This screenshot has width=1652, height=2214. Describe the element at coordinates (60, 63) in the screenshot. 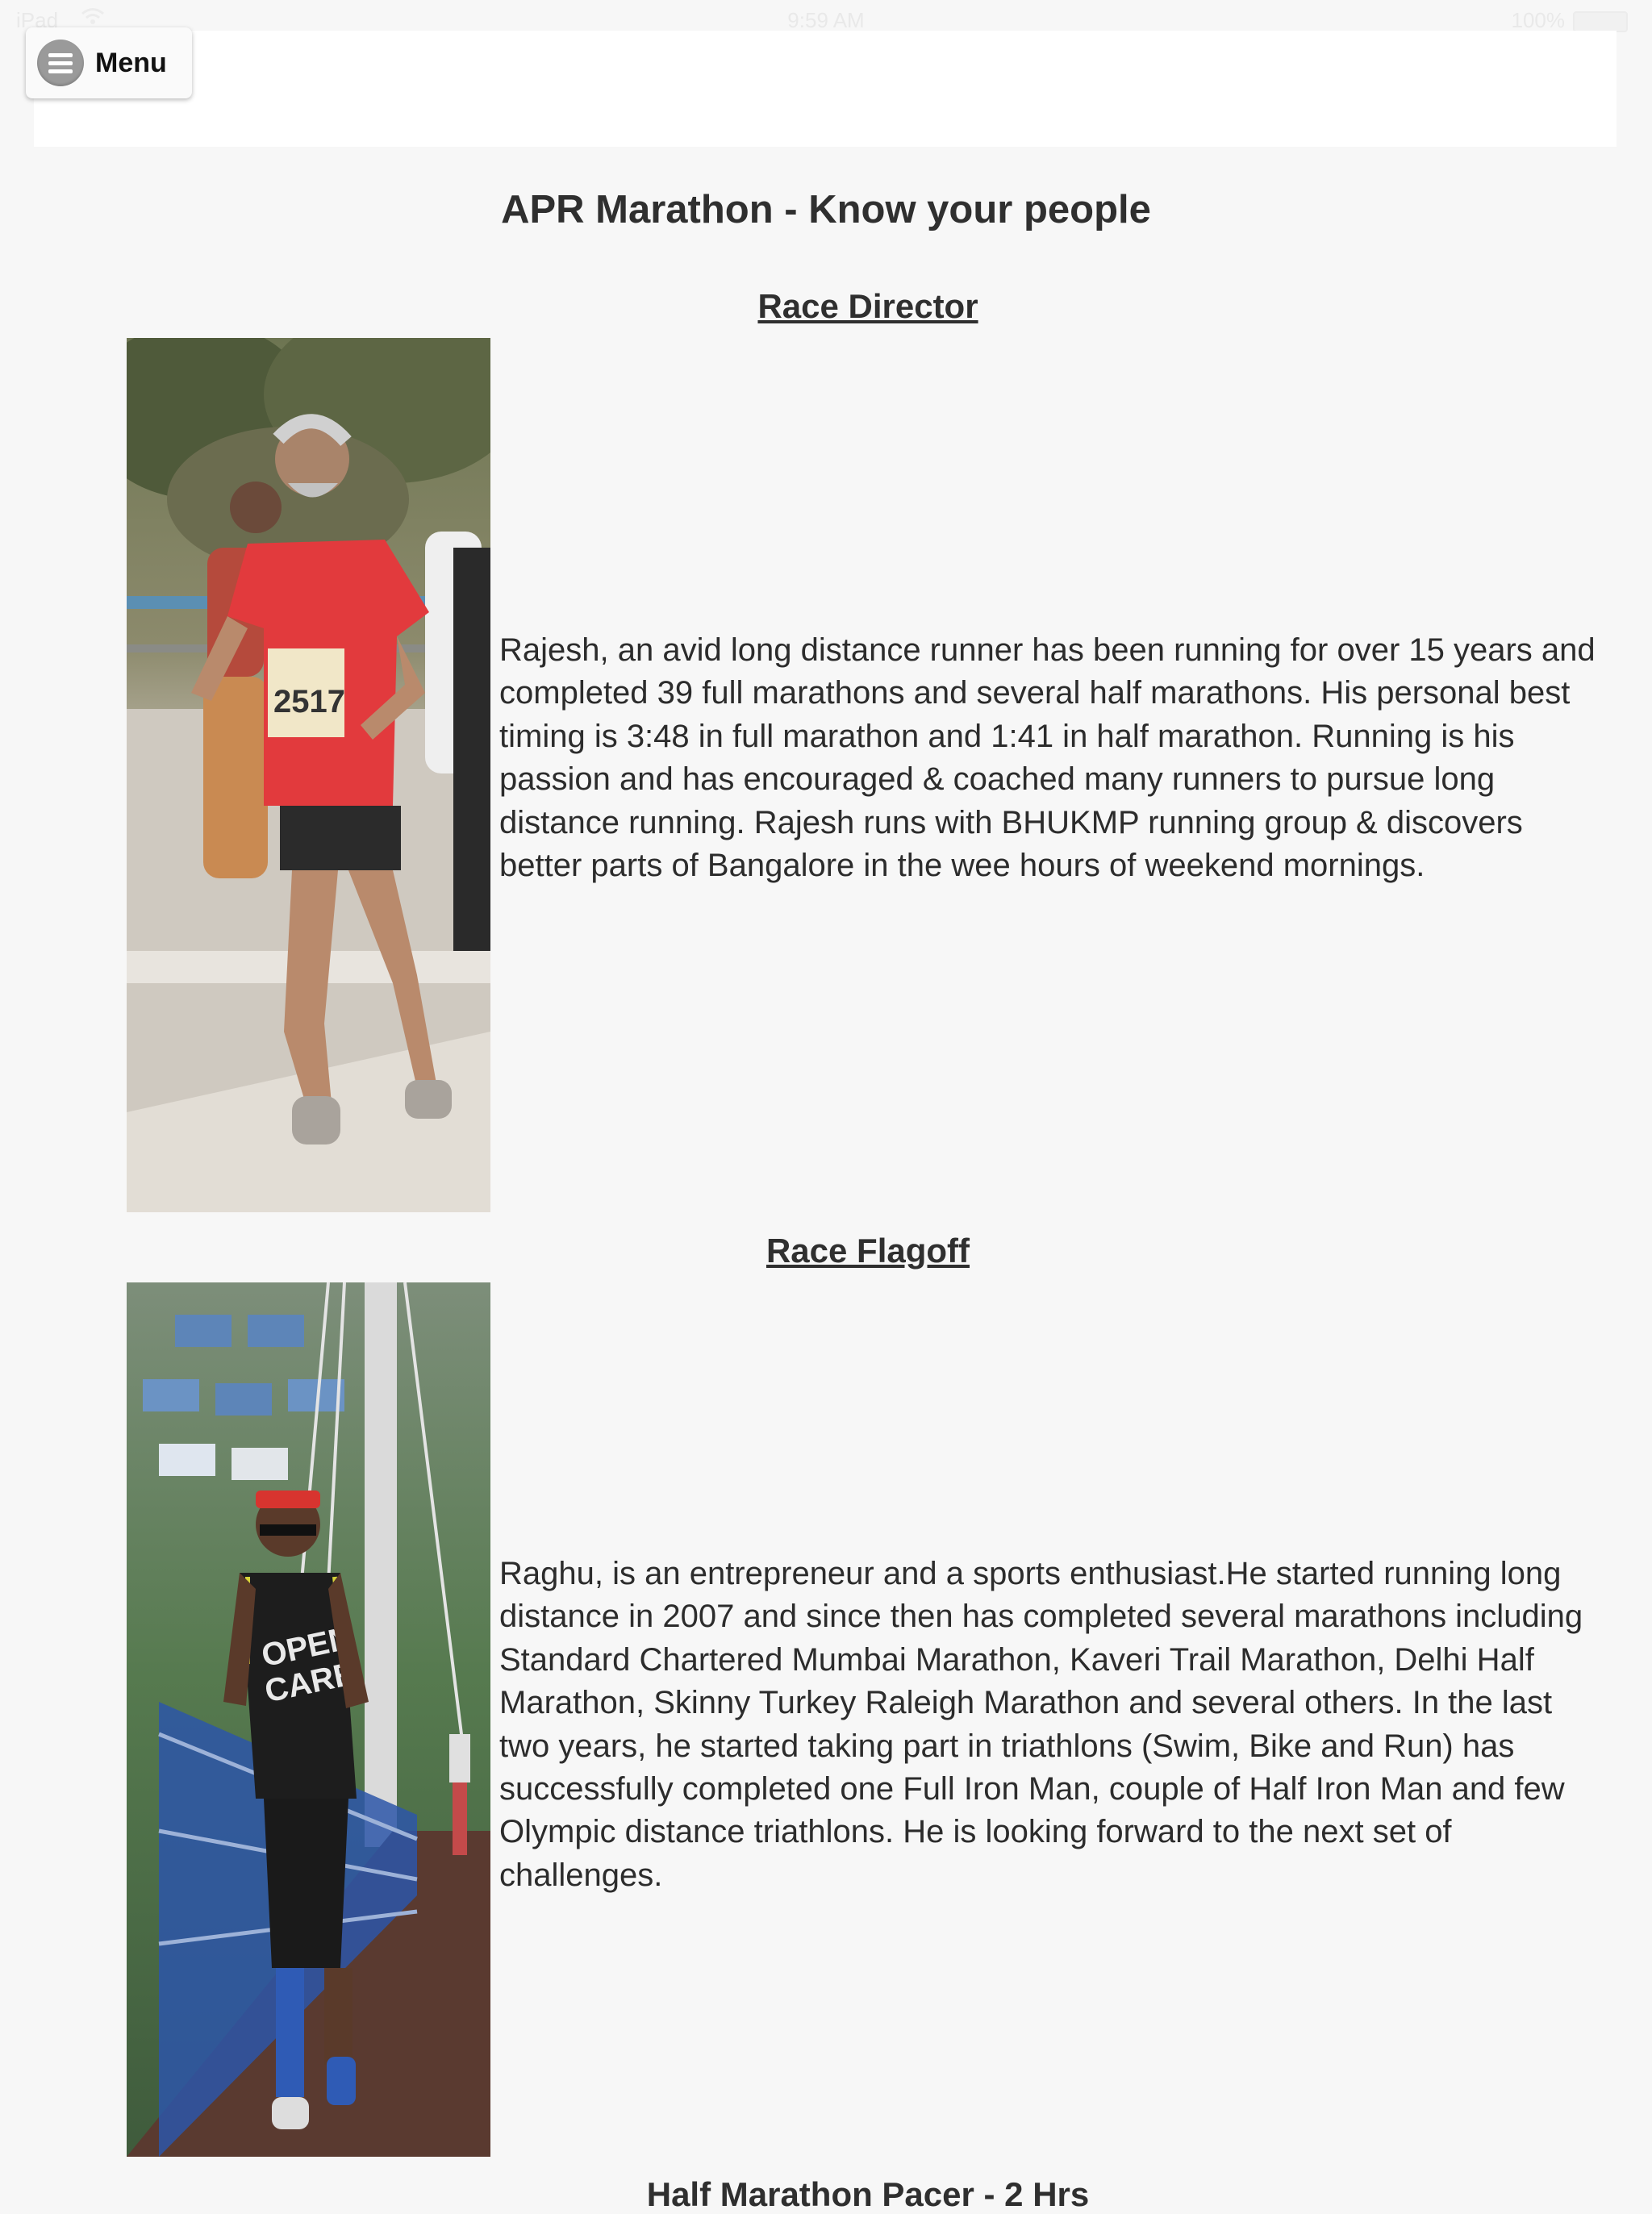

I see `hamburger-icon` at that location.